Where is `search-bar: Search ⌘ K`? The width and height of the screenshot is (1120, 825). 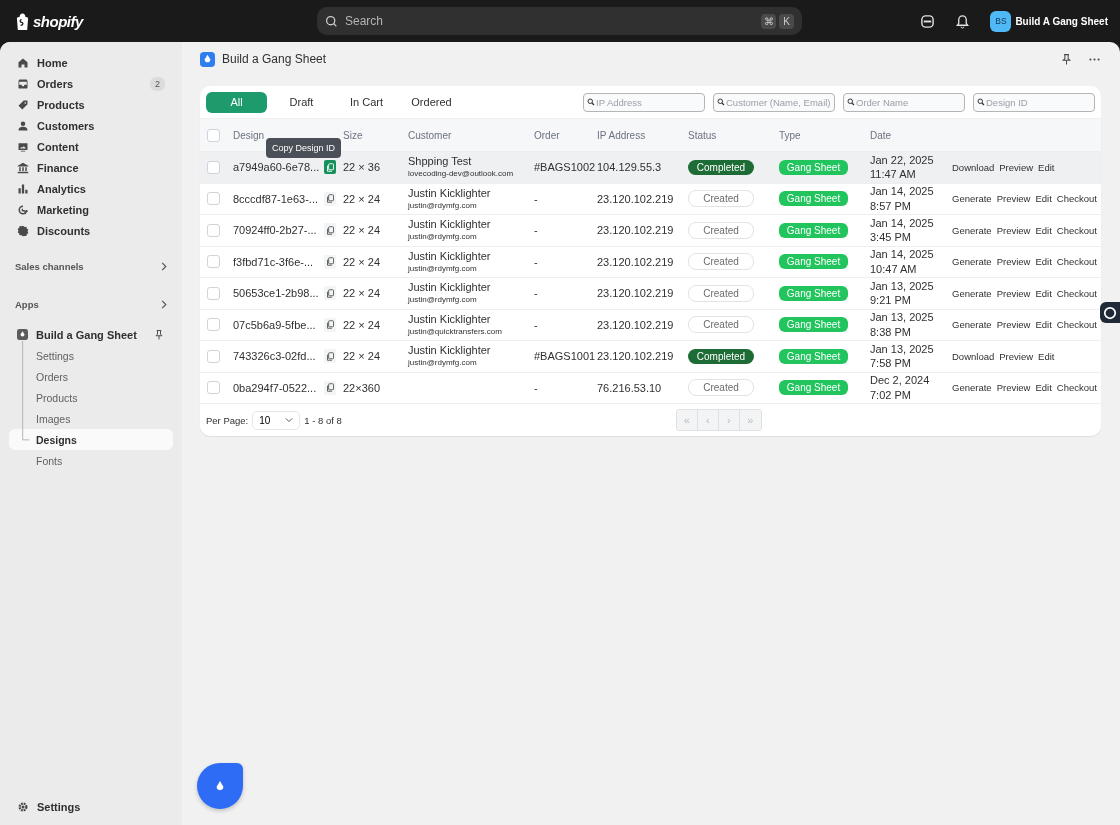 search-bar: Search ⌘ K is located at coordinates (559, 21).